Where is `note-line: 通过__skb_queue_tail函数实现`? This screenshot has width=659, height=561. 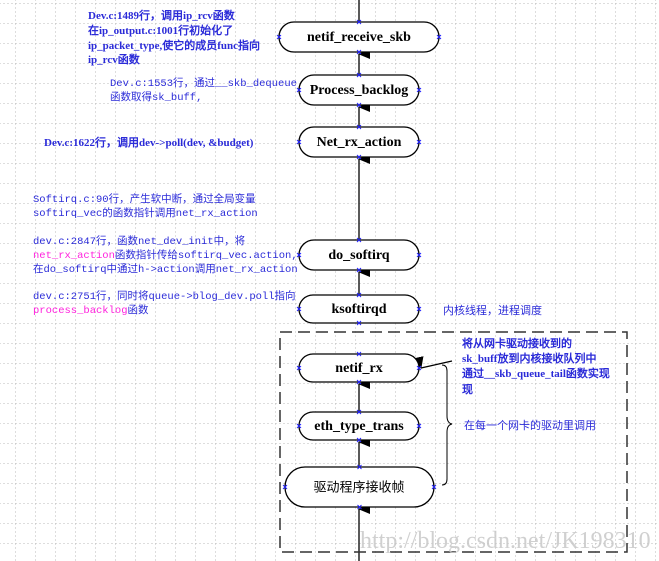
note-line: 通过__skb_queue_tail函数实现 is located at coordinates (536, 373).